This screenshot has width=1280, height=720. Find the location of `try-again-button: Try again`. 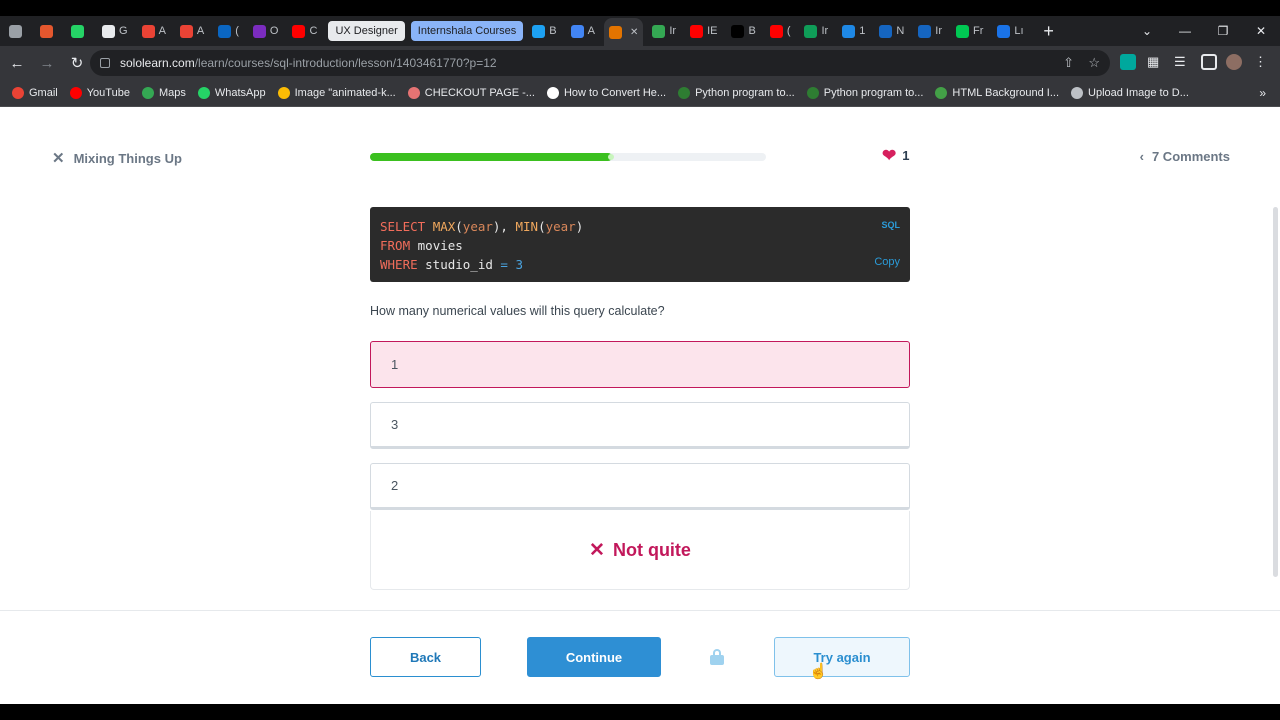

try-again-button: Try again is located at coordinates (842, 657).